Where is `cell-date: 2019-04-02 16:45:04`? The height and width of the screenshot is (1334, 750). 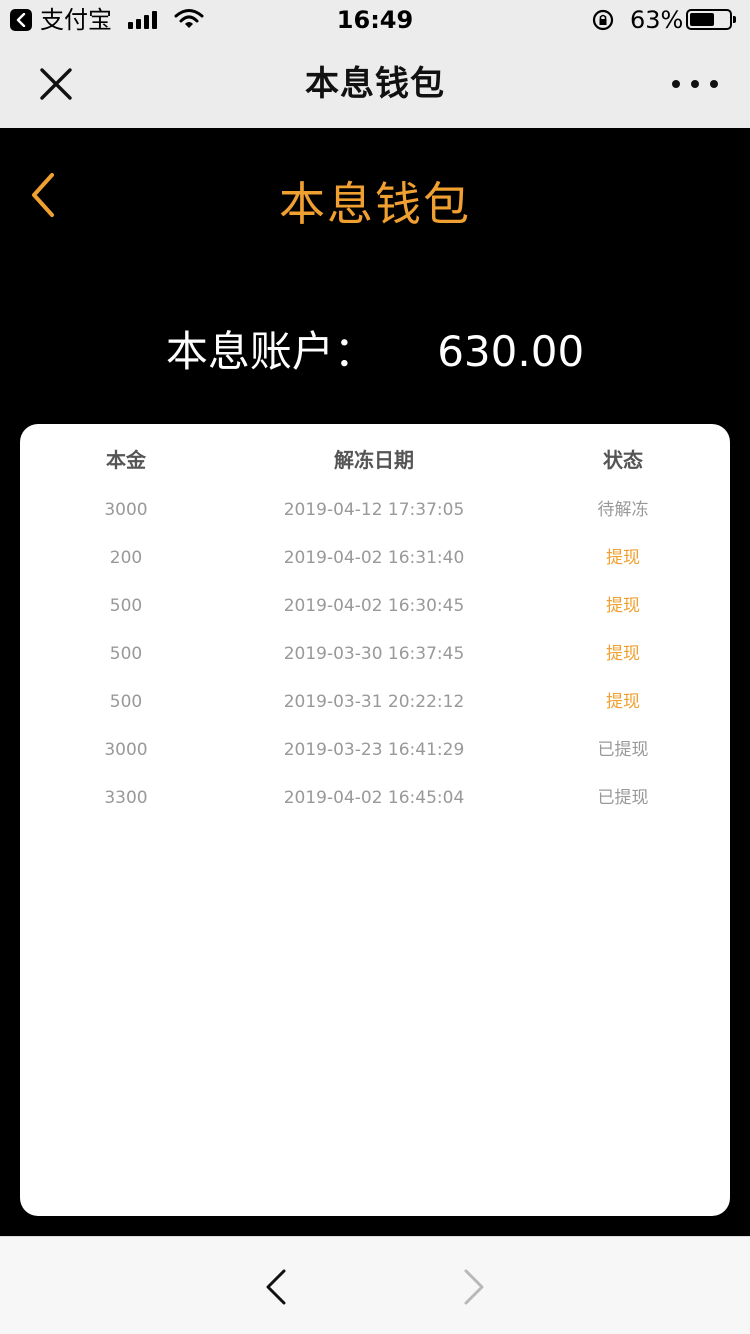 cell-date: 2019-04-02 16:45:04 is located at coordinates (374, 798).